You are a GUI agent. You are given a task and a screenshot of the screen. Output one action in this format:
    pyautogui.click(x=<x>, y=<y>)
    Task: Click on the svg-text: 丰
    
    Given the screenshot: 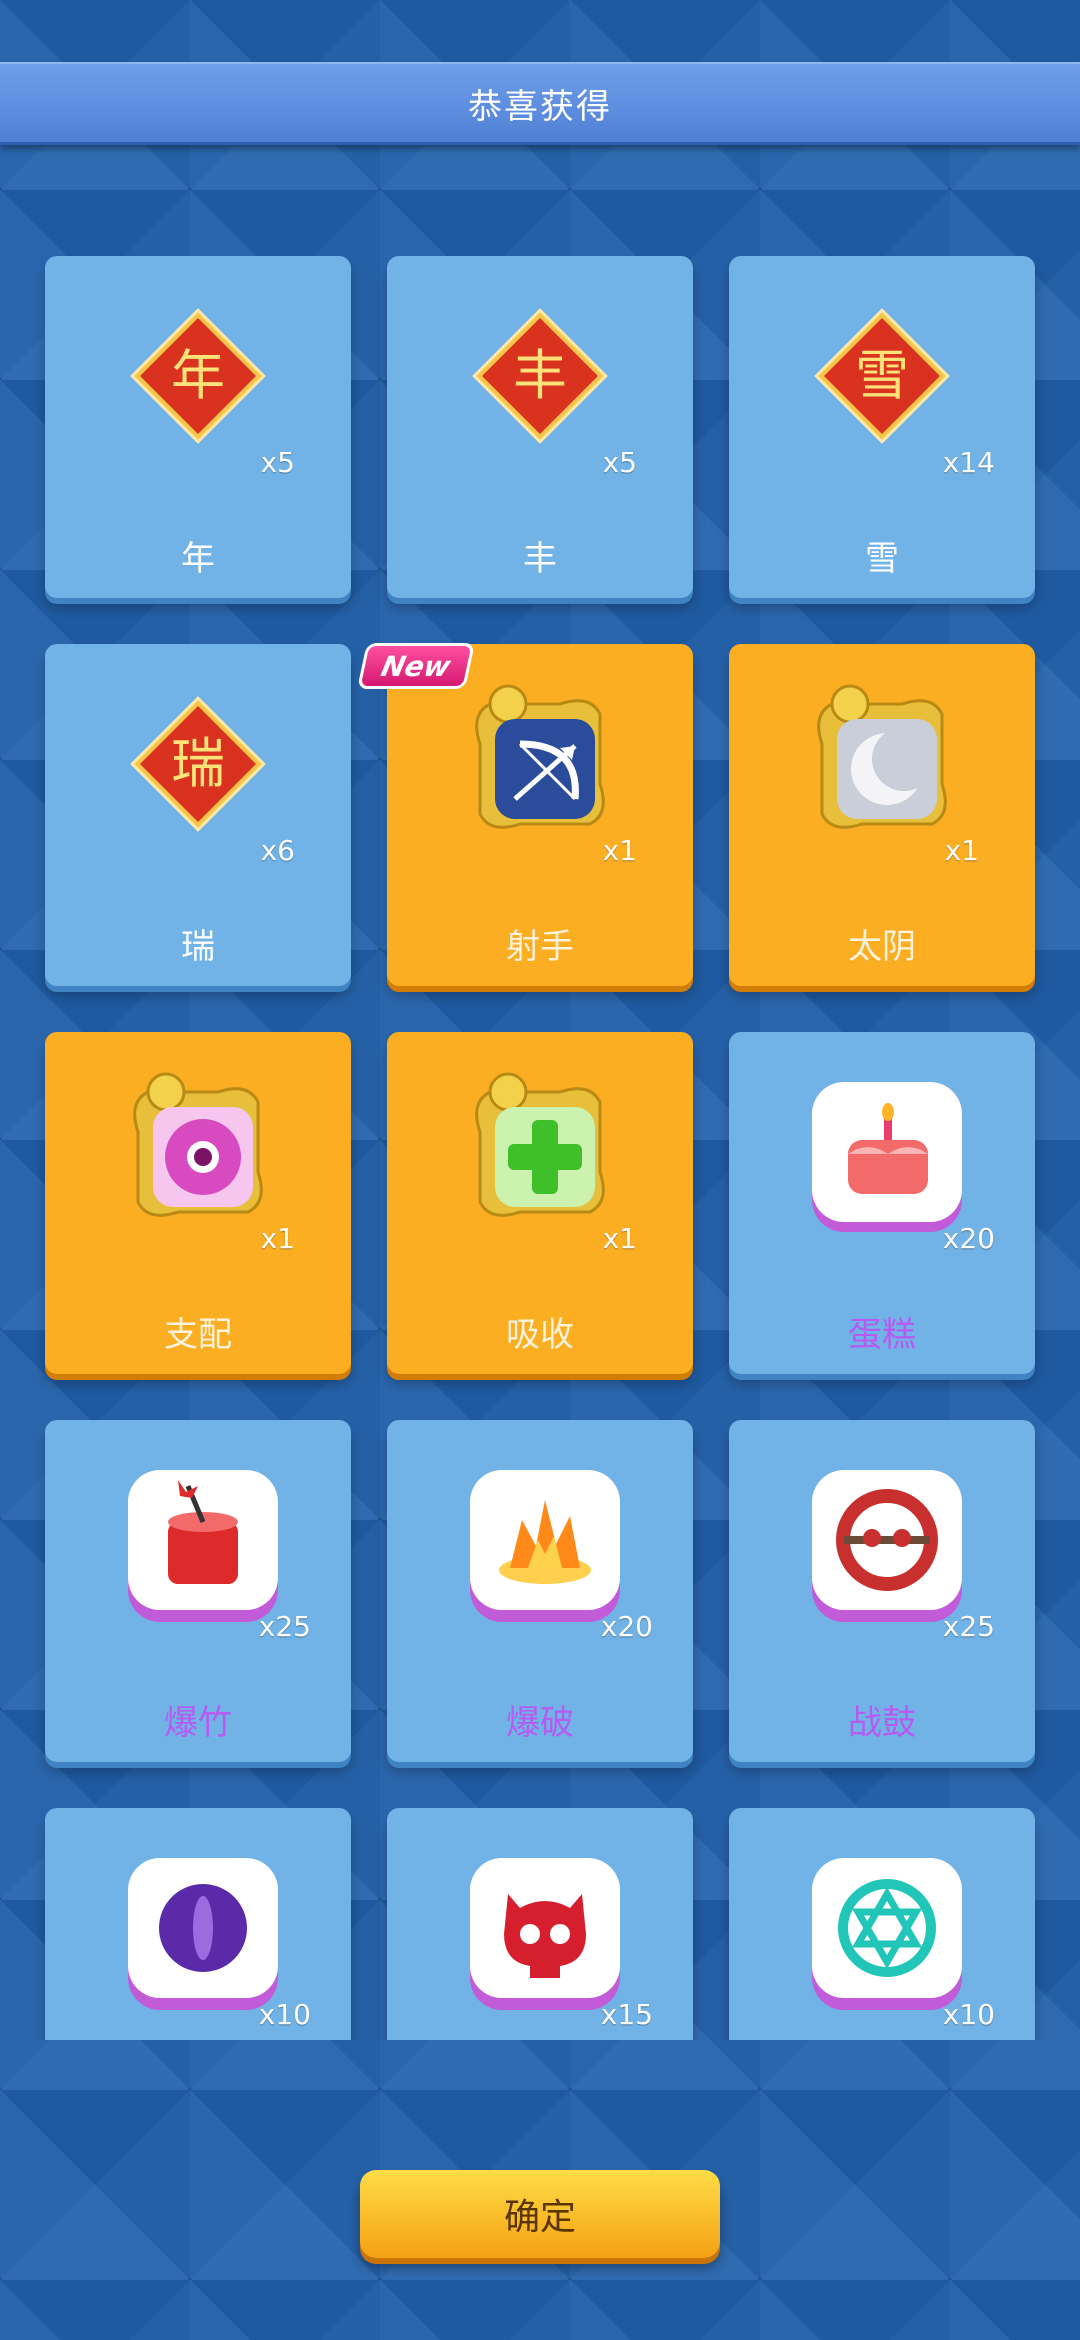 What is the action you would take?
    pyautogui.click(x=540, y=375)
    